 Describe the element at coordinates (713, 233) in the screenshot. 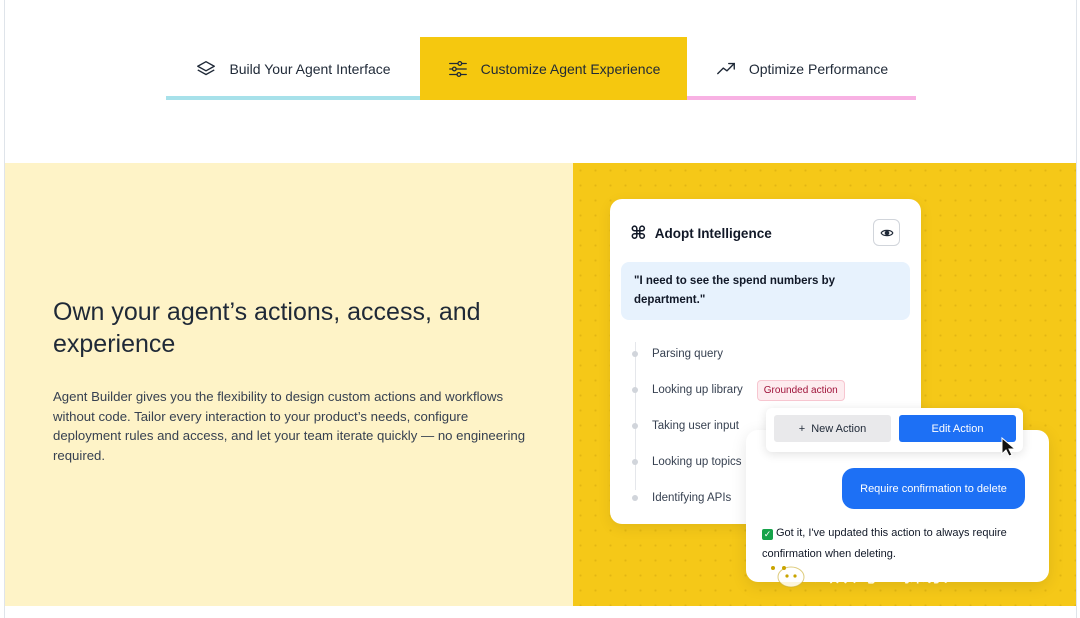

I see `agent-card-title: Adopt Intelligence` at that location.